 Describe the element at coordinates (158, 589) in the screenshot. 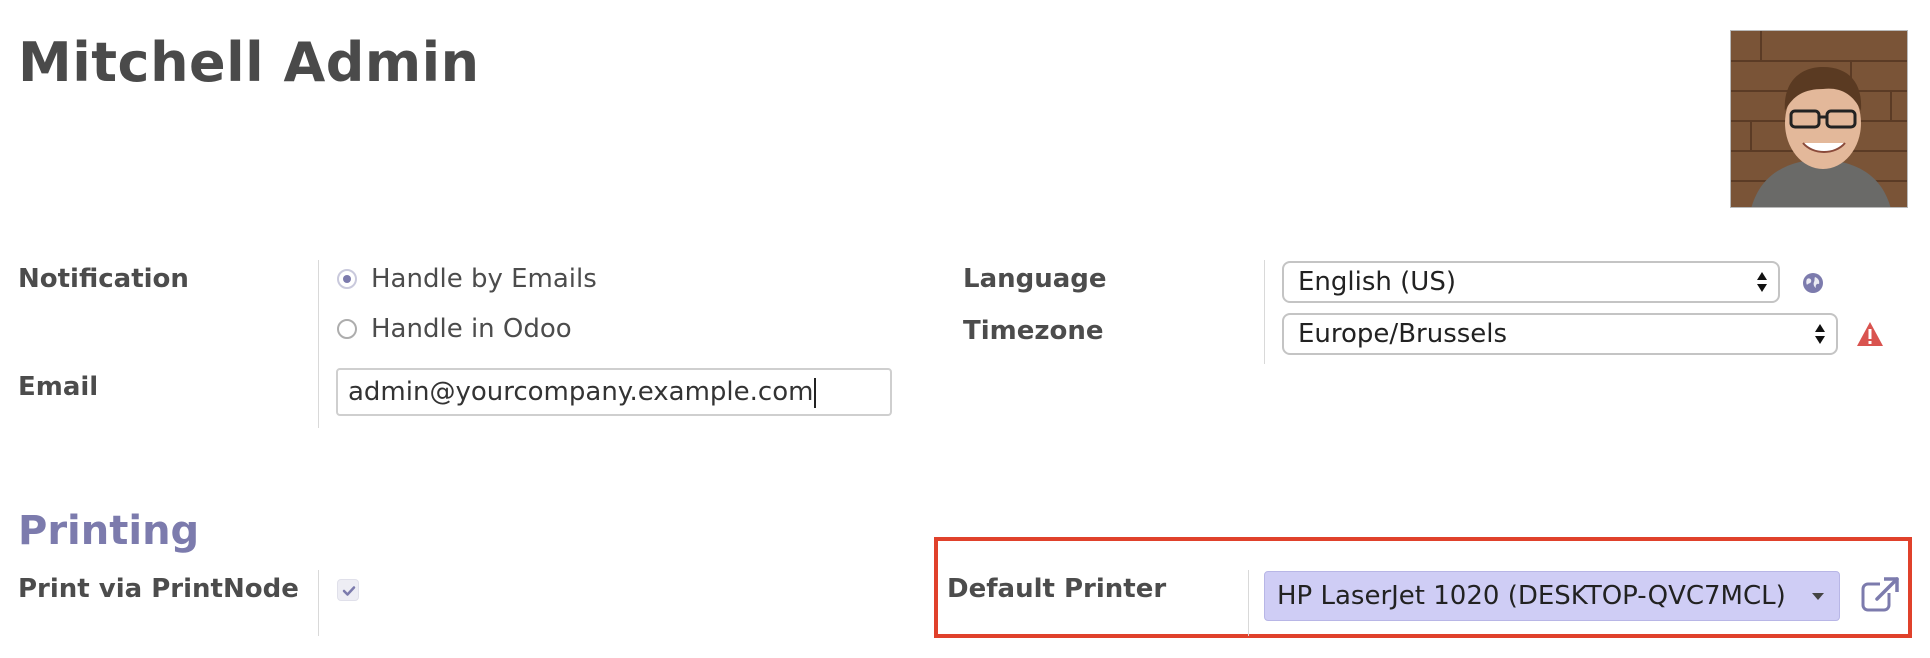

I see `print-via-printnode-label: Print via PrintNode` at that location.